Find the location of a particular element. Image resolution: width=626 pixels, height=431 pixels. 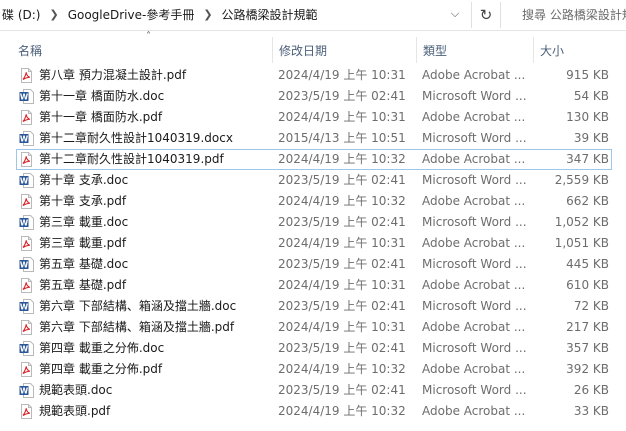

file-date: 2015/4/13 上午 10:51 is located at coordinates (342, 138).